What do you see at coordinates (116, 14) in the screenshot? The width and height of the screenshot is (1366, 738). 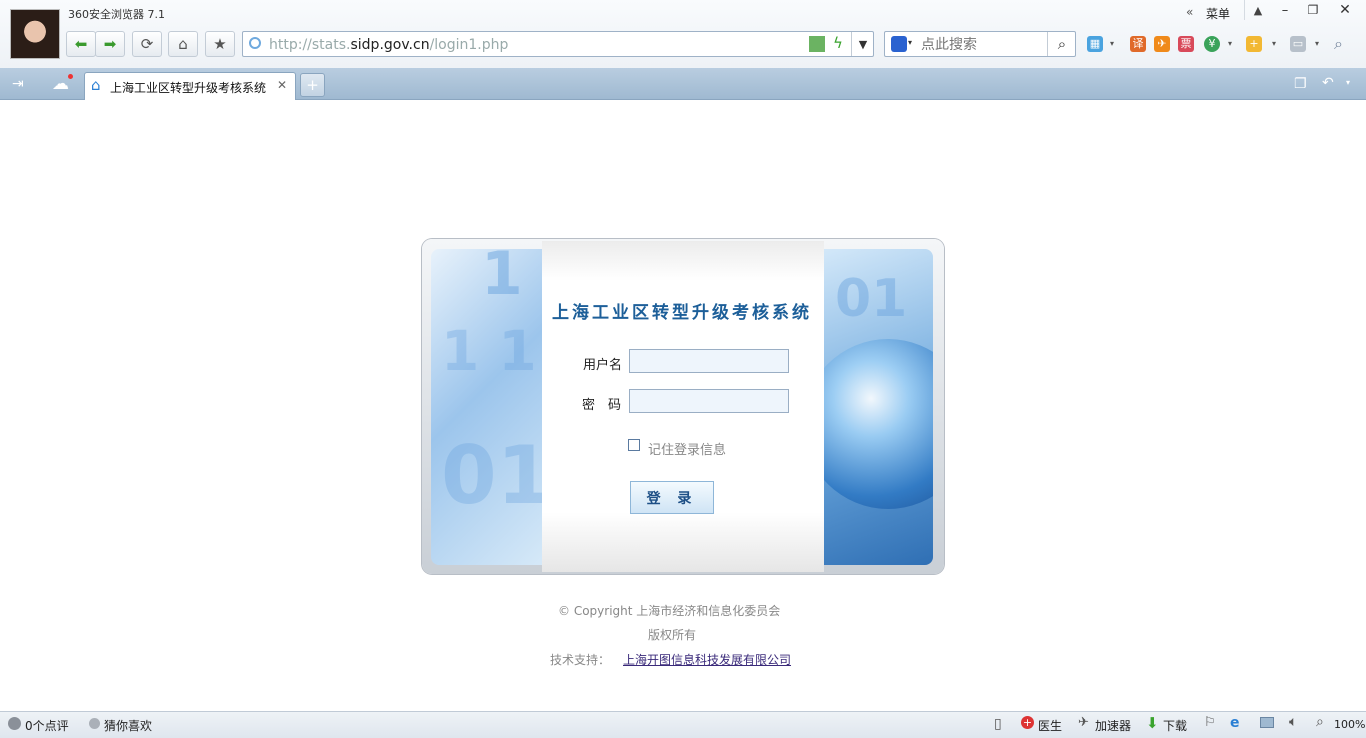 I see `app-title: 360安全浏览器 7.1` at bounding box center [116, 14].